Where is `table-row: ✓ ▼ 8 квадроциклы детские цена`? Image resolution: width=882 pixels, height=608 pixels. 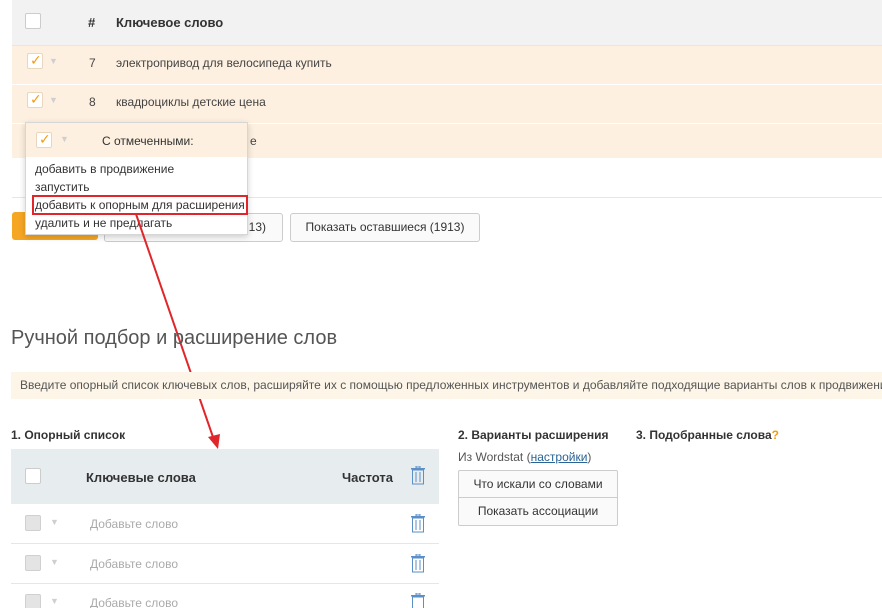
table-row: ✓ ▼ 8 квадроциклы детские цена is located at coordinates (447, 104).